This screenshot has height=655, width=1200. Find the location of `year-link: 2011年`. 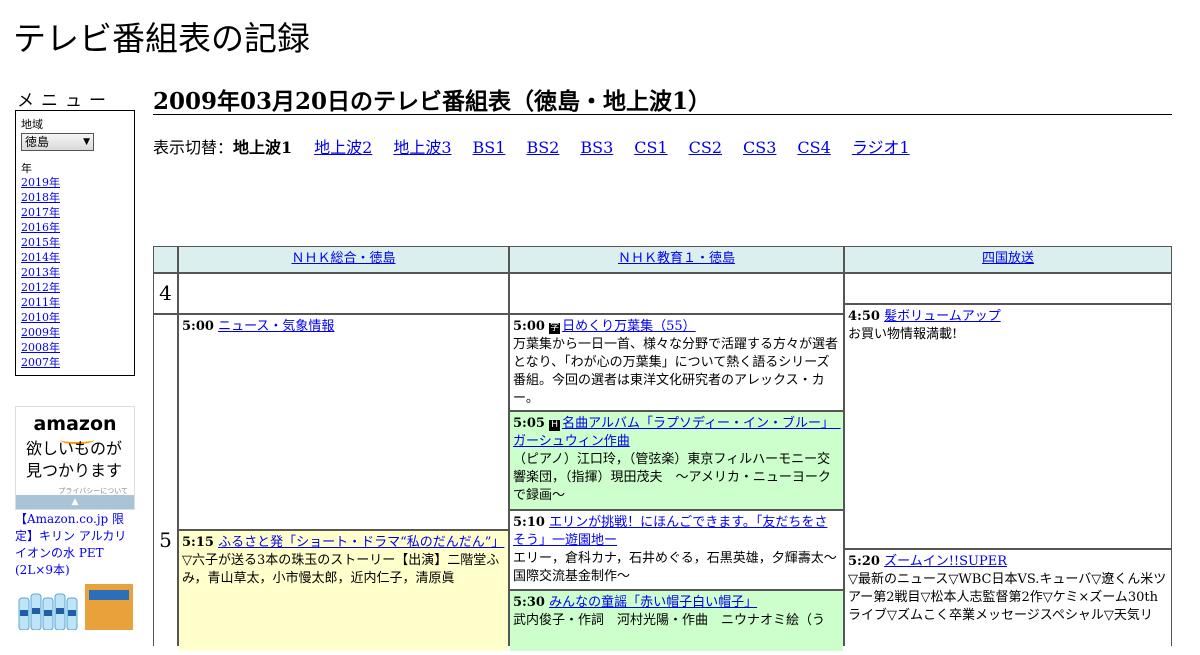

year-link: 2011年 is located at coordinates (40, 302).